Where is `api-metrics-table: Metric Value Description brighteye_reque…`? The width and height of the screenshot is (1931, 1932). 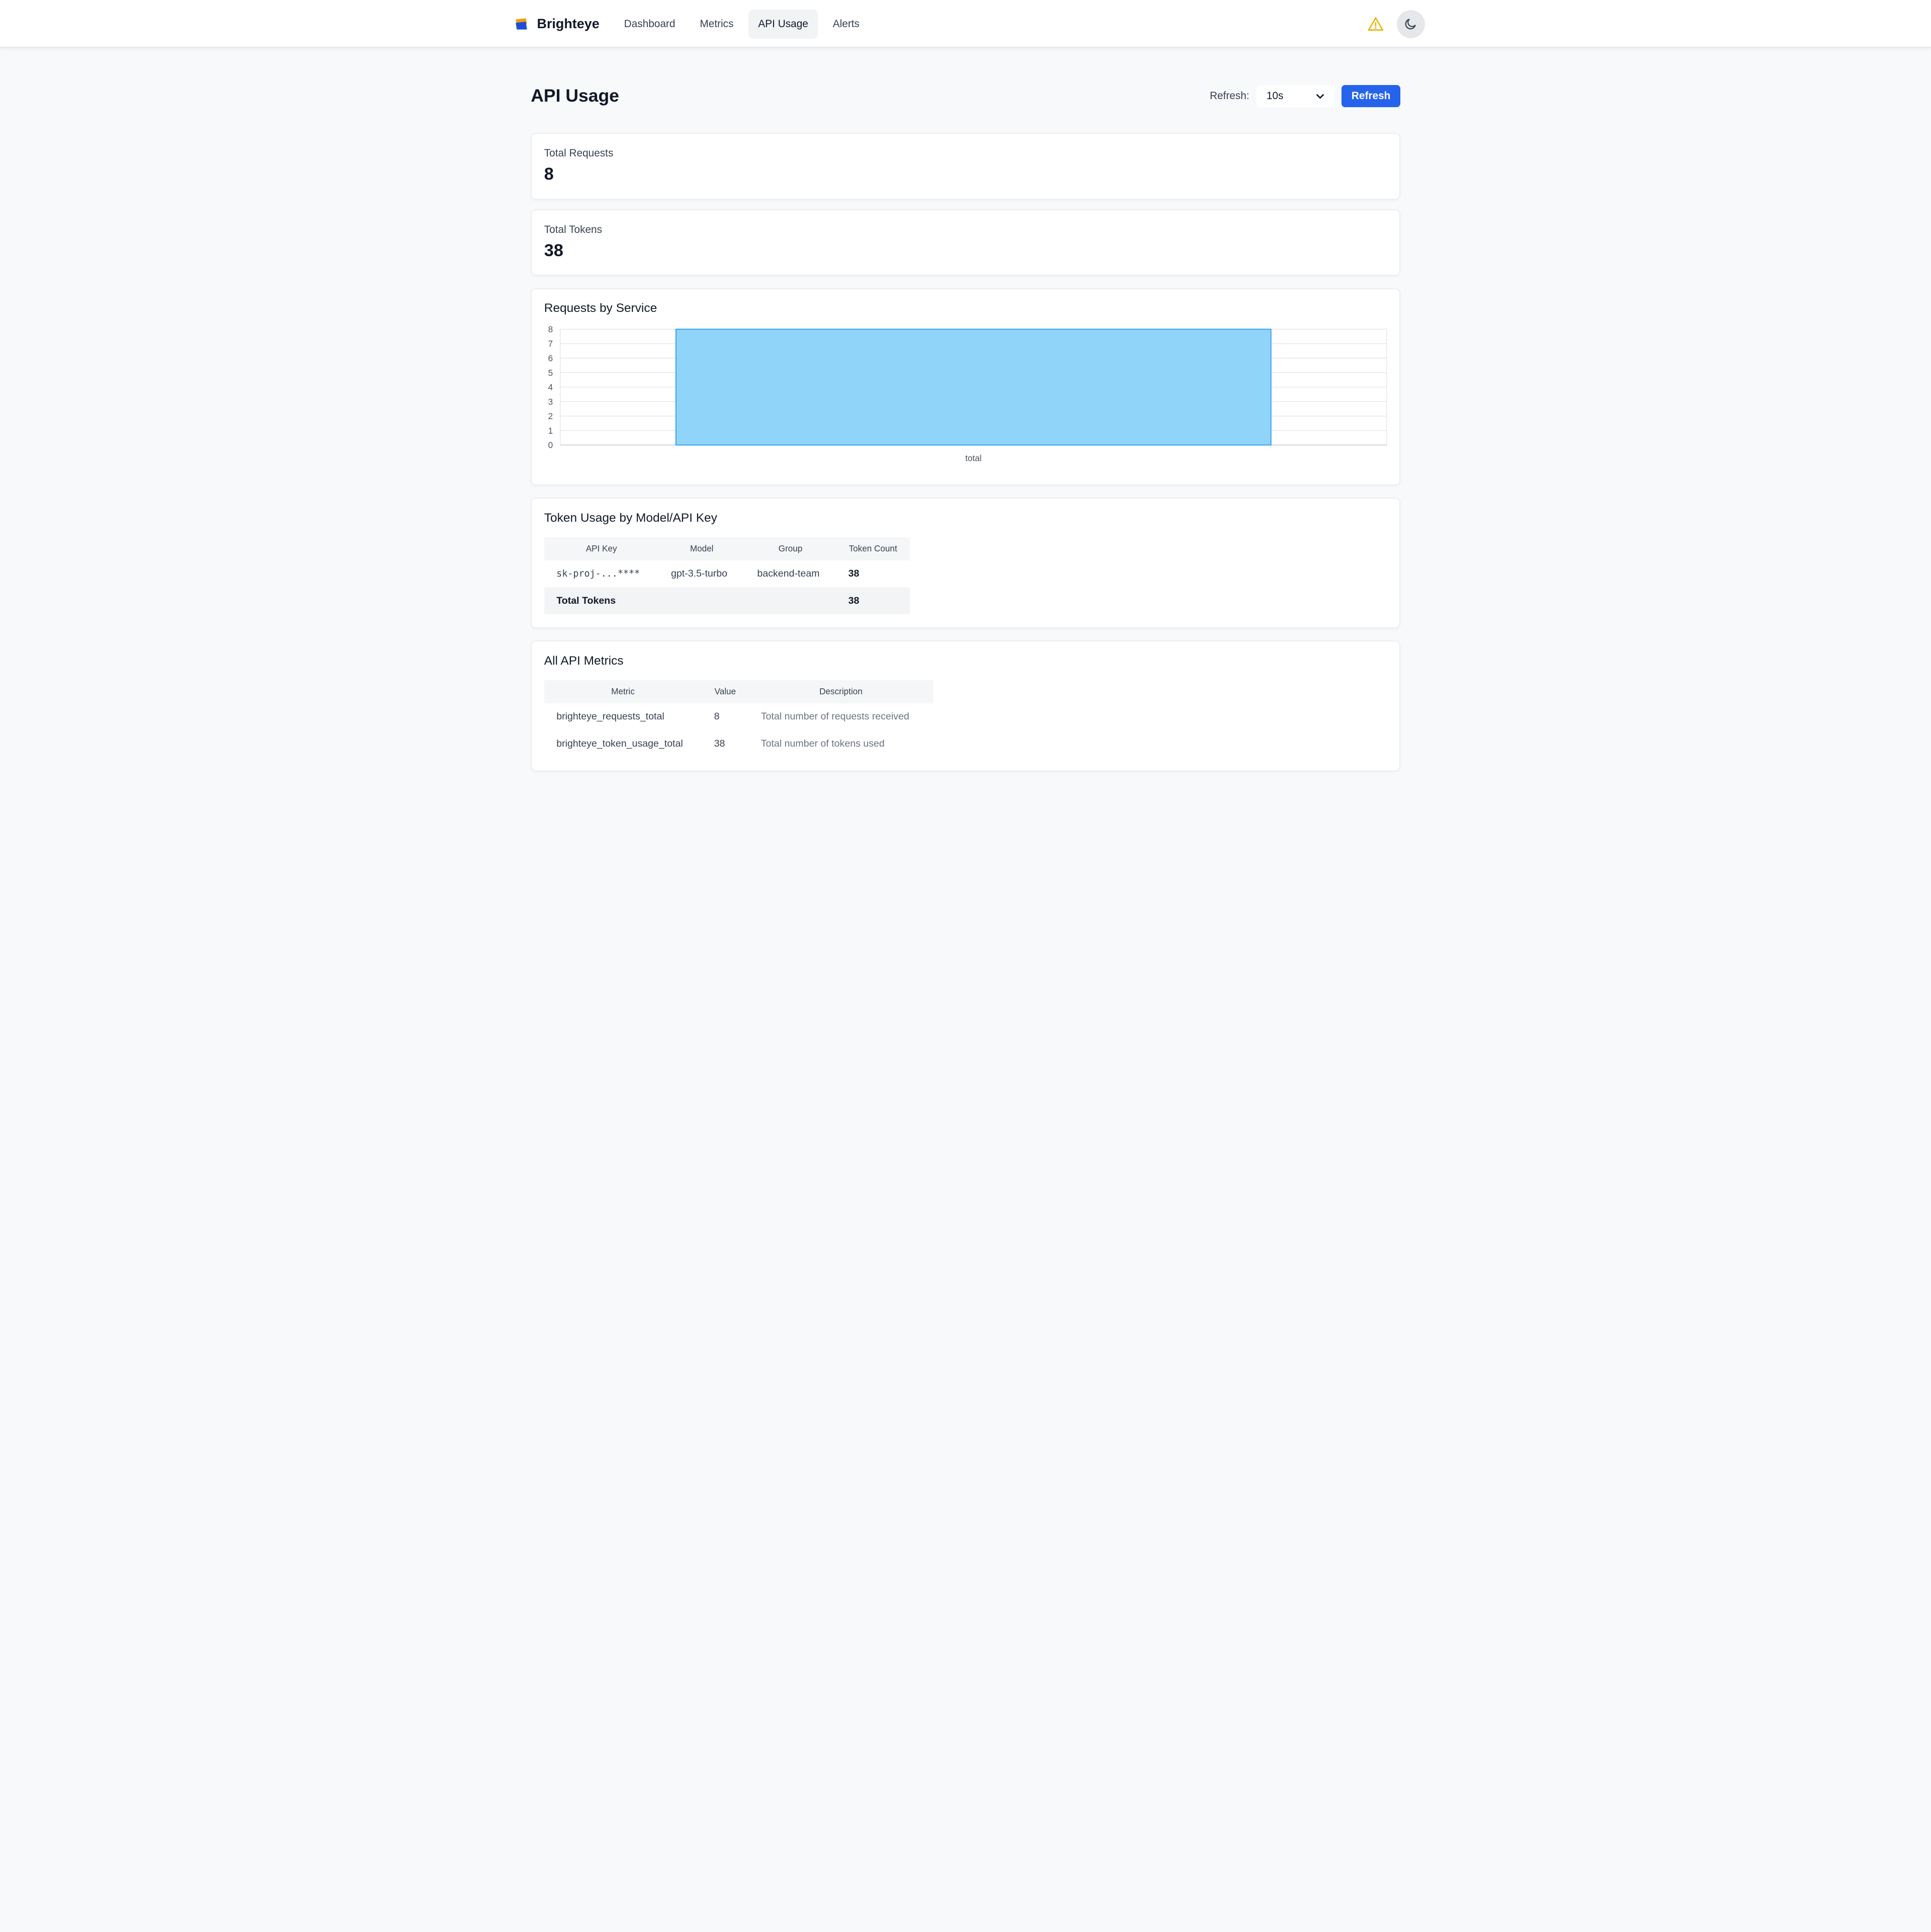 api-metrics-table: Metric Value Description brighteye_reque… is located at coordinates (739, 718).